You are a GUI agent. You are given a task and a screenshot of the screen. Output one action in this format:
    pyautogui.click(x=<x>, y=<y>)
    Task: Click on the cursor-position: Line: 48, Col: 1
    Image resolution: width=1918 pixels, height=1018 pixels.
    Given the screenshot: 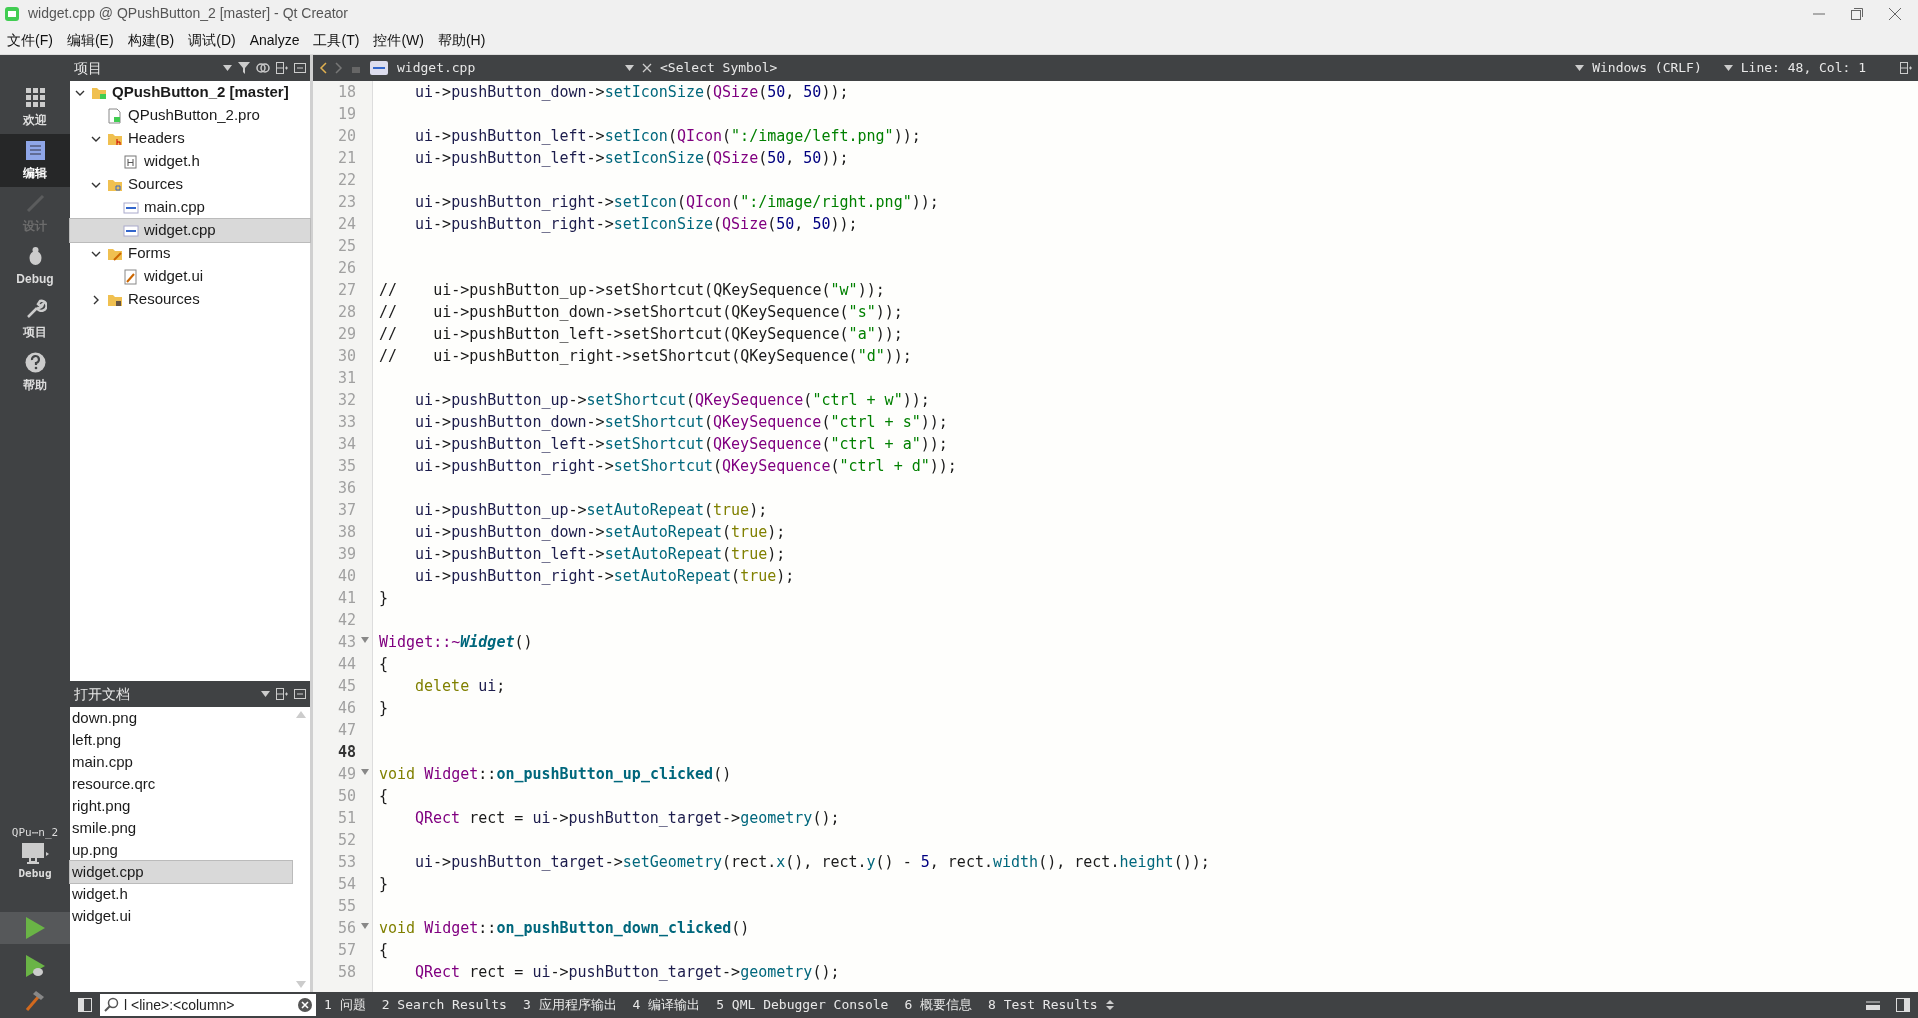 What is the action you would take?
    pyautogui.click(x=1803, y=68)
    